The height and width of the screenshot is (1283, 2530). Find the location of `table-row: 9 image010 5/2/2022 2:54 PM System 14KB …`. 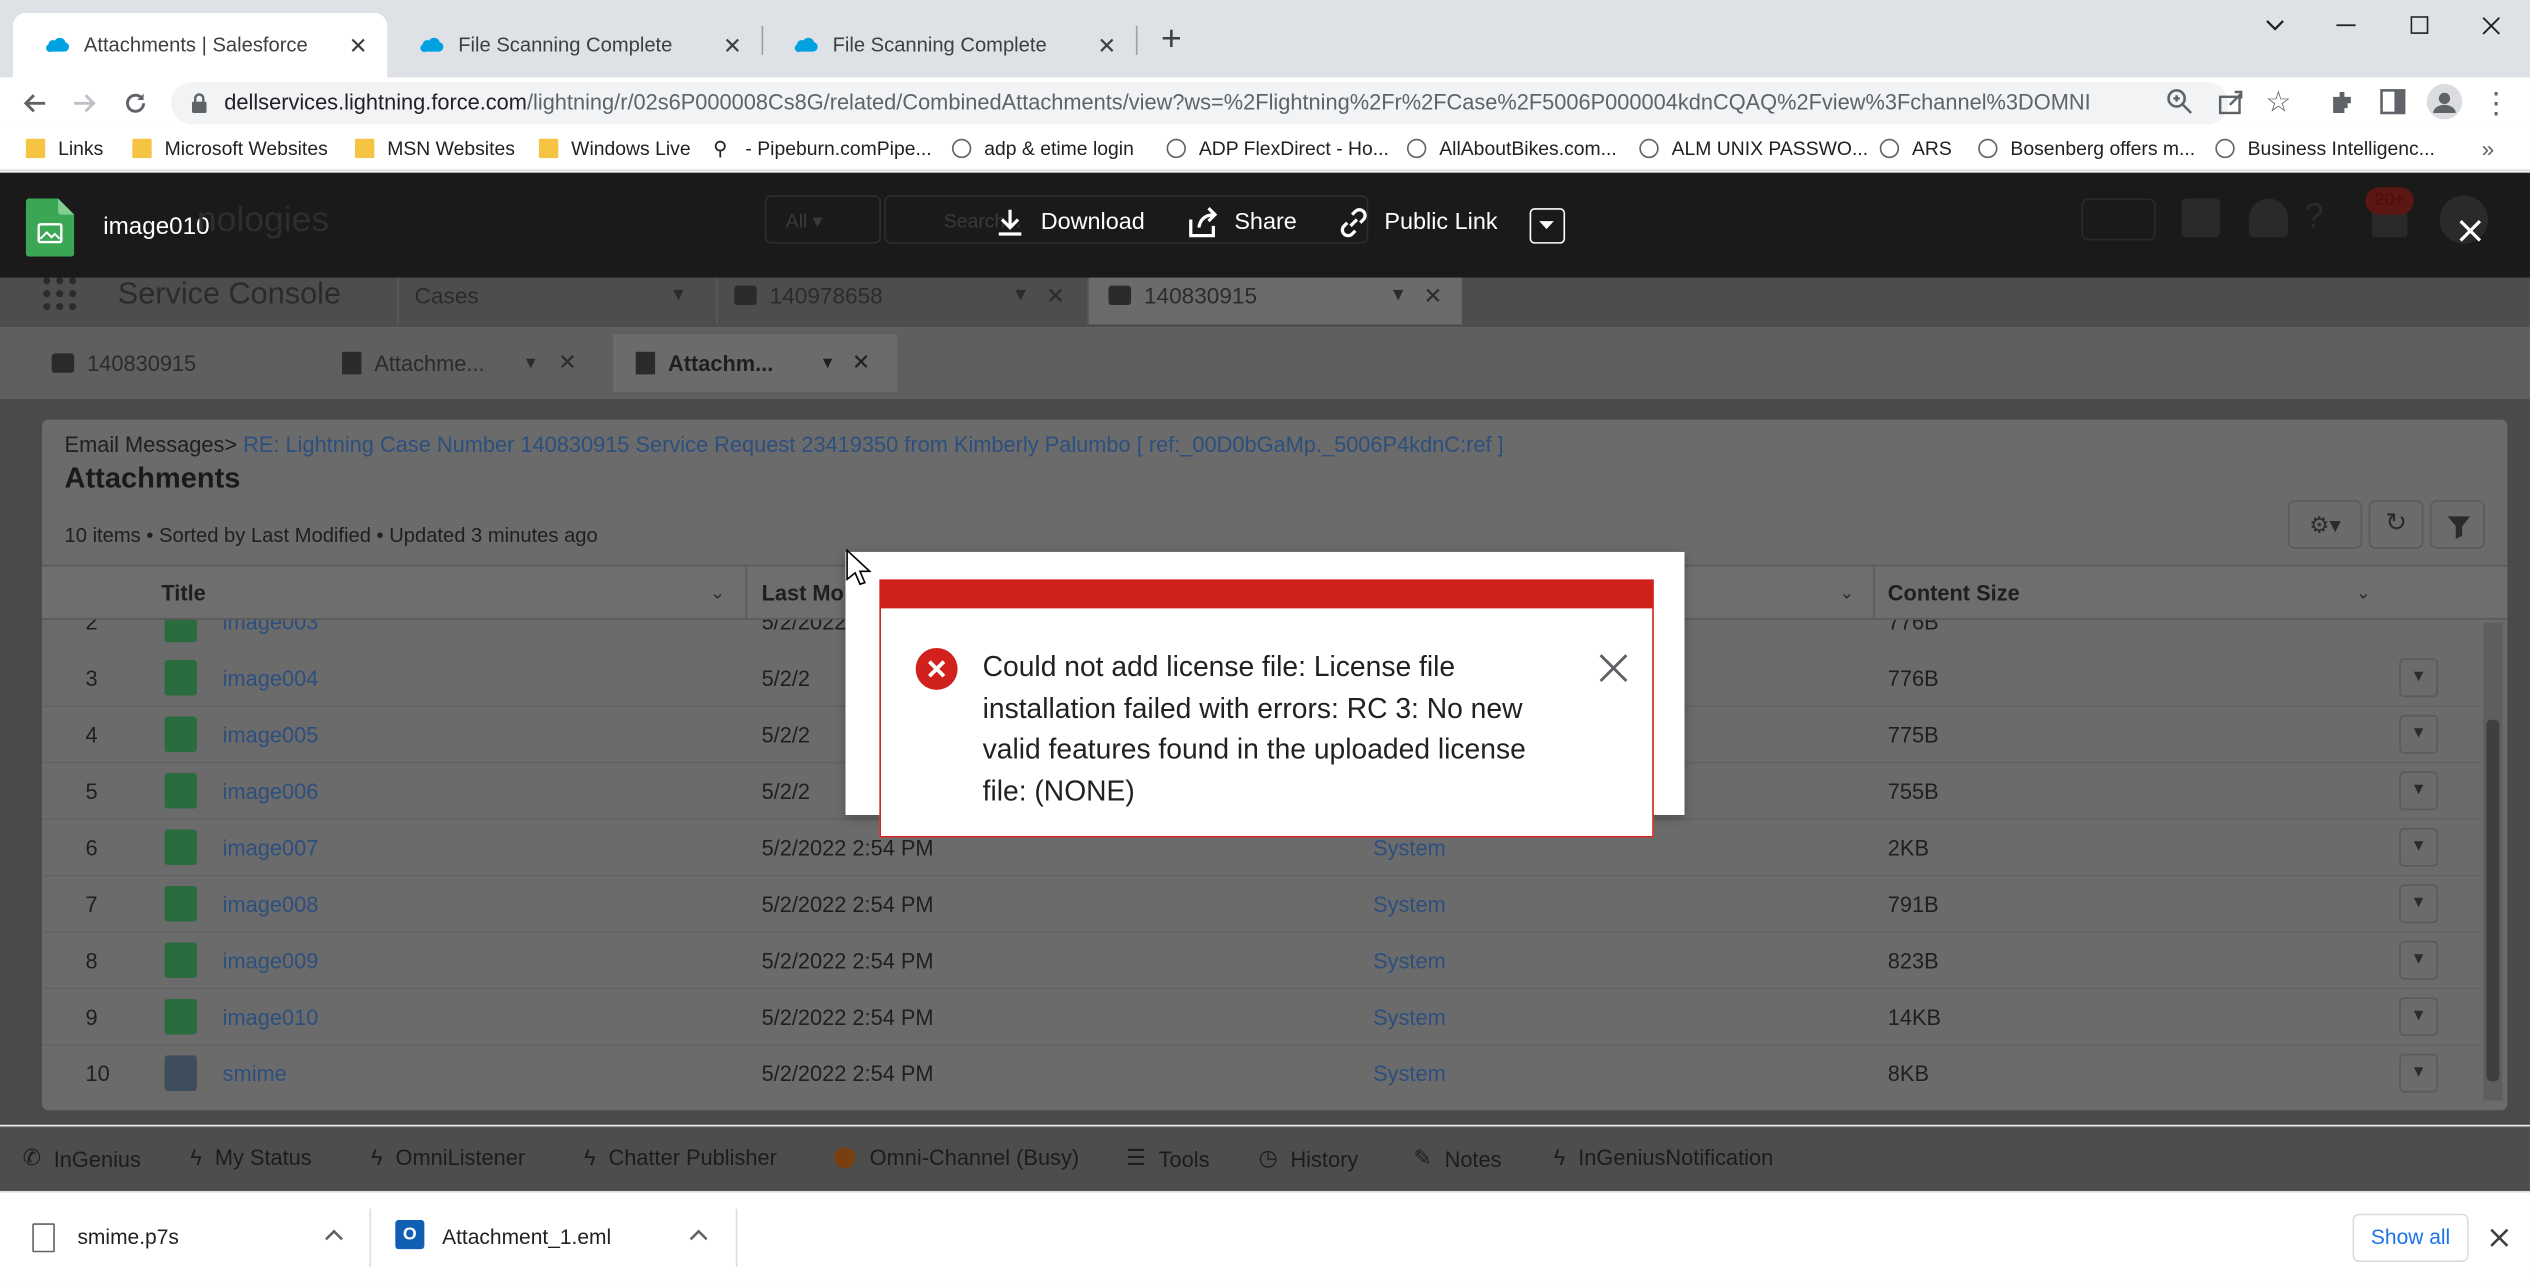

table-row: 9 image010 5/2/2022 2:54 PM System 14KB … is located at coordinates (1261, 1017).